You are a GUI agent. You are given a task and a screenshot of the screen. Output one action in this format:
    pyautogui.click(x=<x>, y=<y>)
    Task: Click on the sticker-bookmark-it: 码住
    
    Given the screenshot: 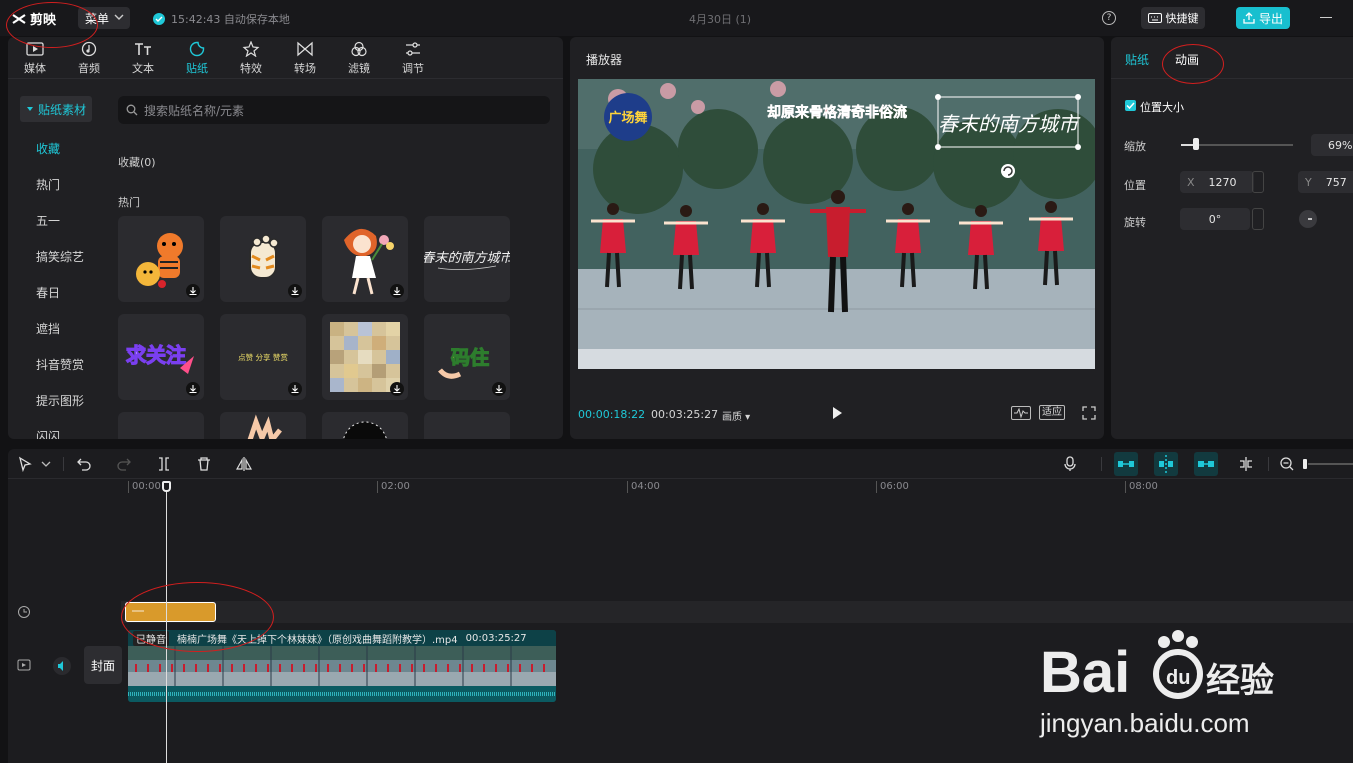 What is the action you would take?
    pyautogui.click(x=467, y=357)
    